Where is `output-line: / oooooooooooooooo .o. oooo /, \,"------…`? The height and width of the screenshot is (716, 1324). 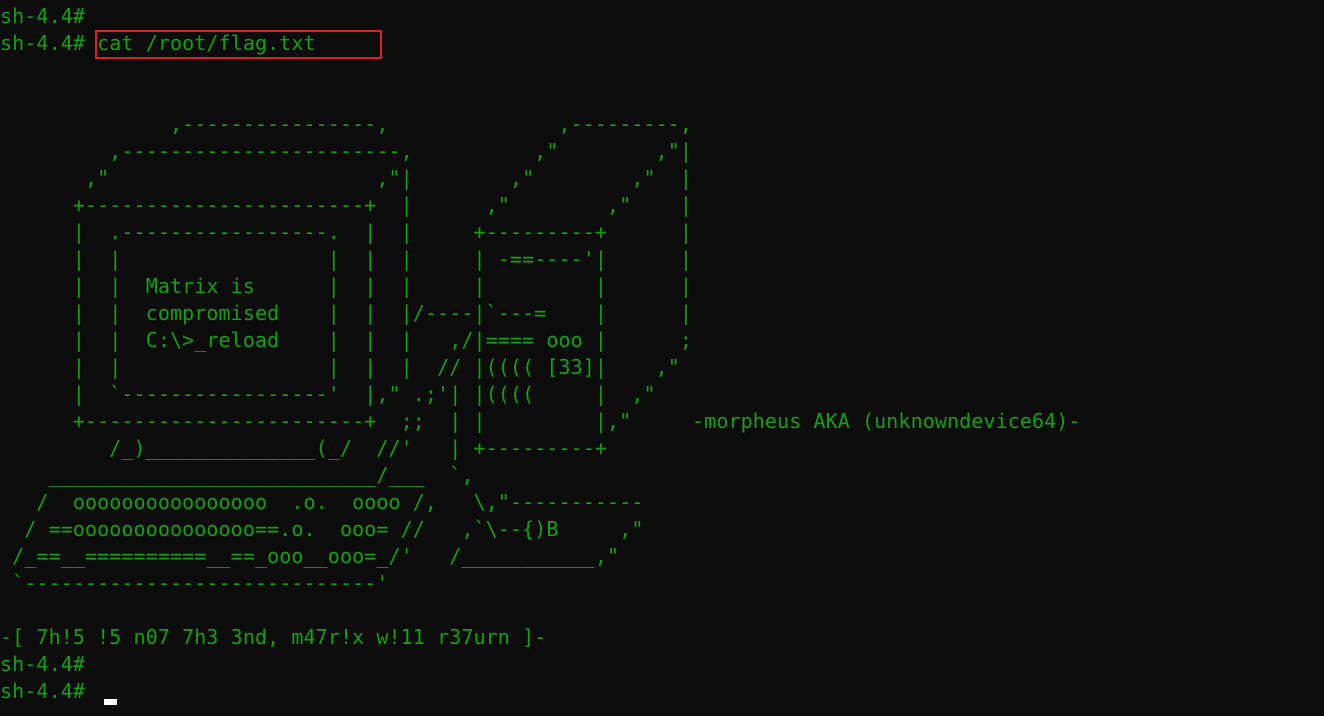
output-line: / oooooooooooooooo .o. oooo /, \,"------… is located at coordinates (322, 502).